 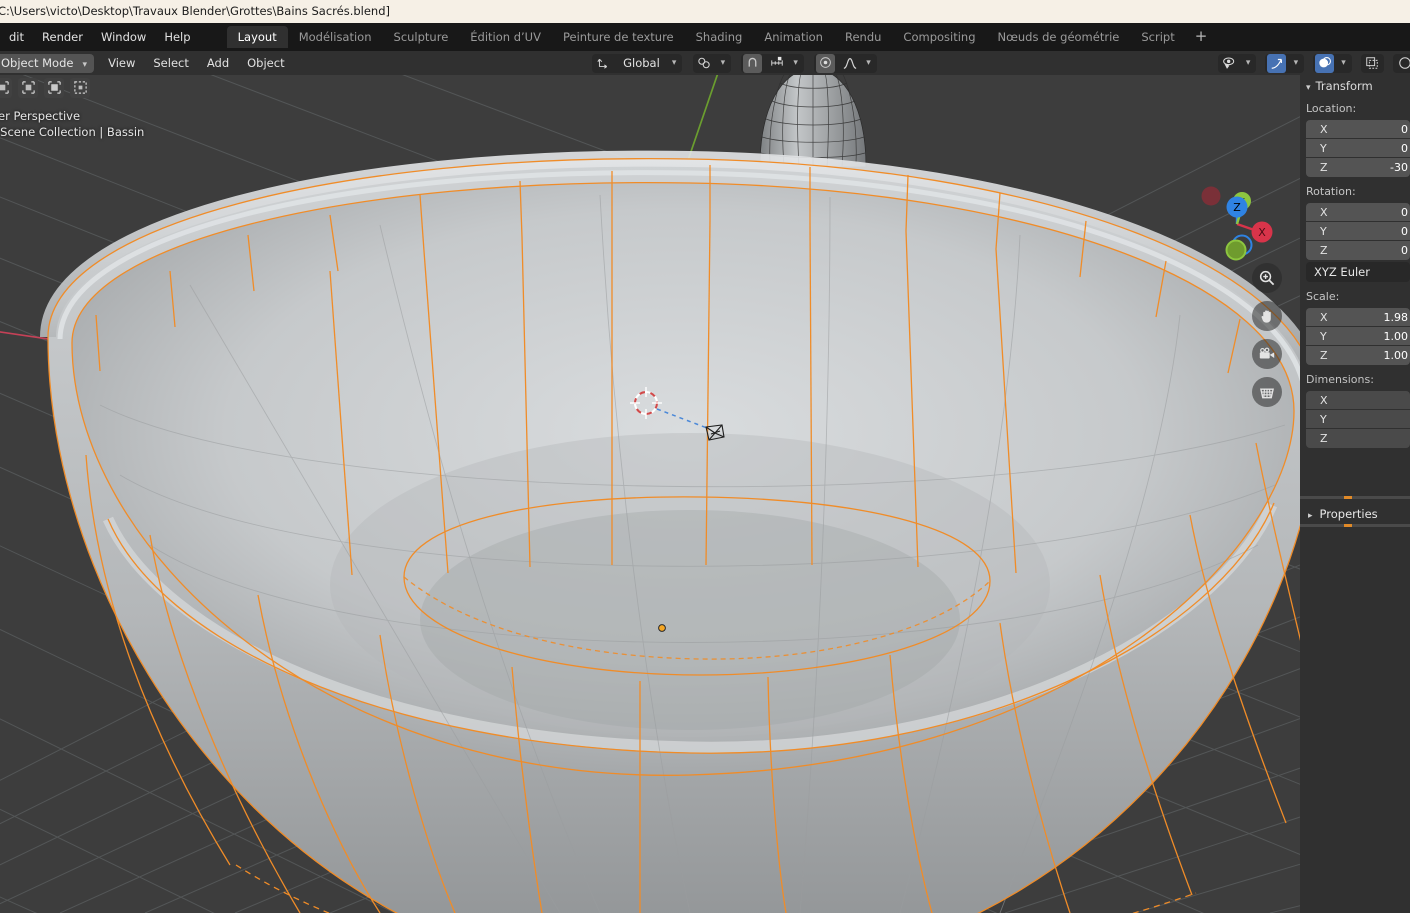 I want to click on object-origin-dot, so click(x=662, y=628).